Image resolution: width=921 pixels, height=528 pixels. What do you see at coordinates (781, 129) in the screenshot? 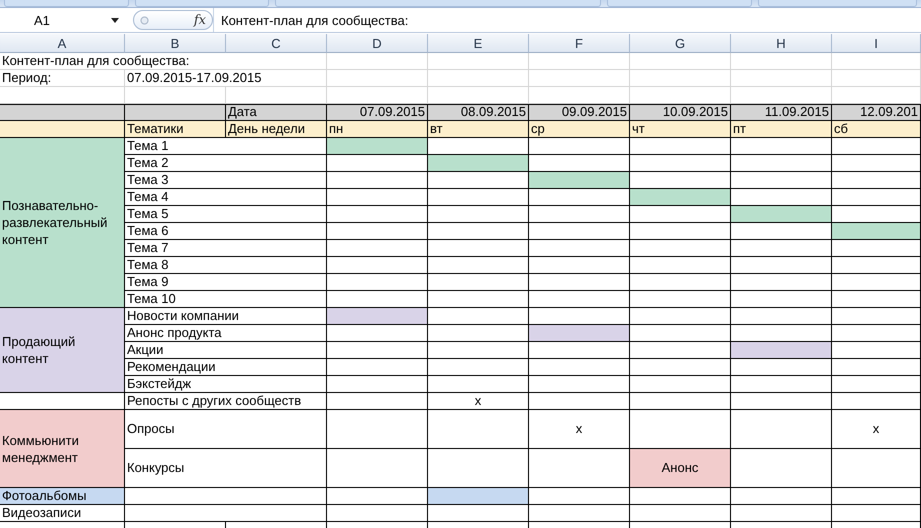
I see `weekday-cell: пт` at bounding box center [781, 129].